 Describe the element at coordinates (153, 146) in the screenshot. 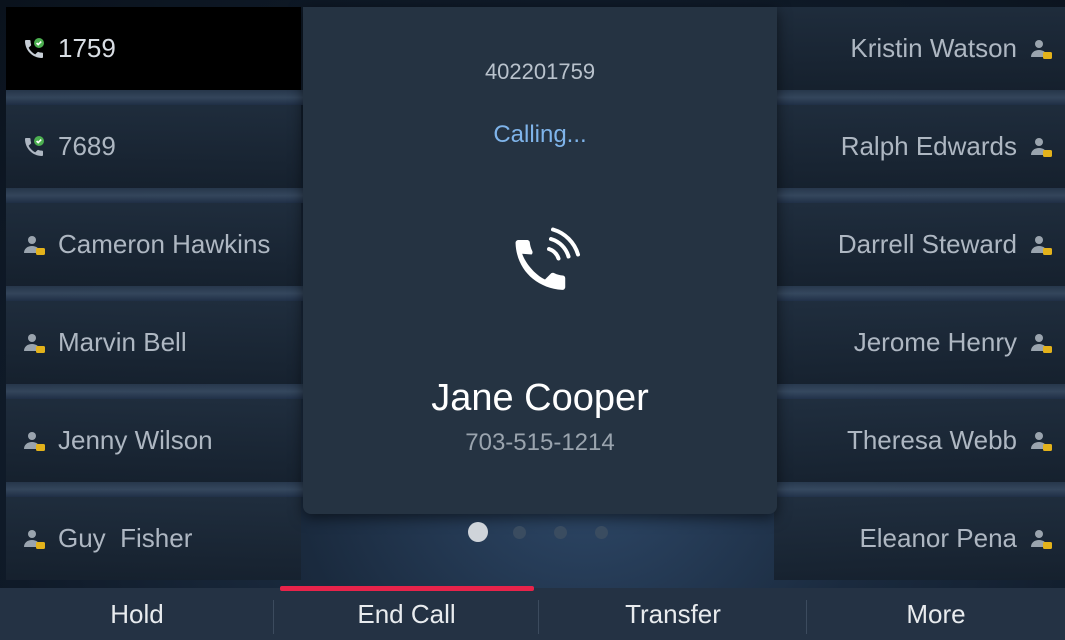

I see `line-key-left-2: 7689` at that location.